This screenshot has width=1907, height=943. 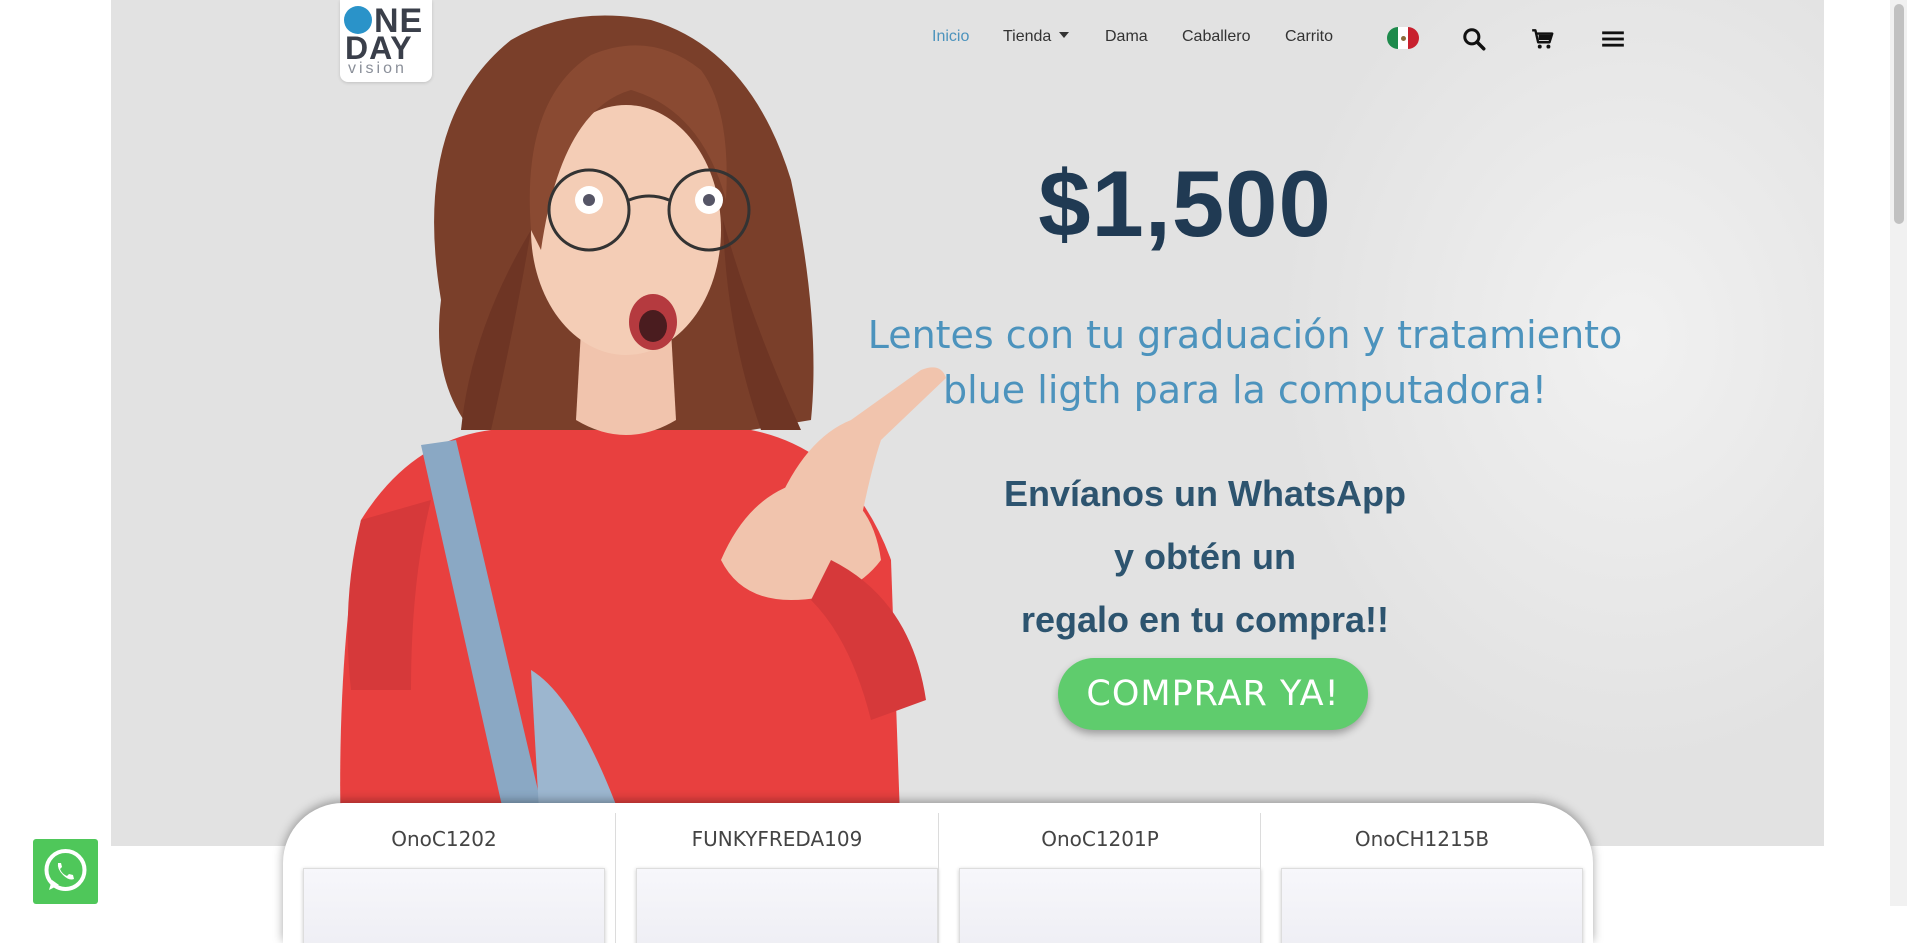 I want to click on mexico-flag-icon, so click(x=1403, y=38).